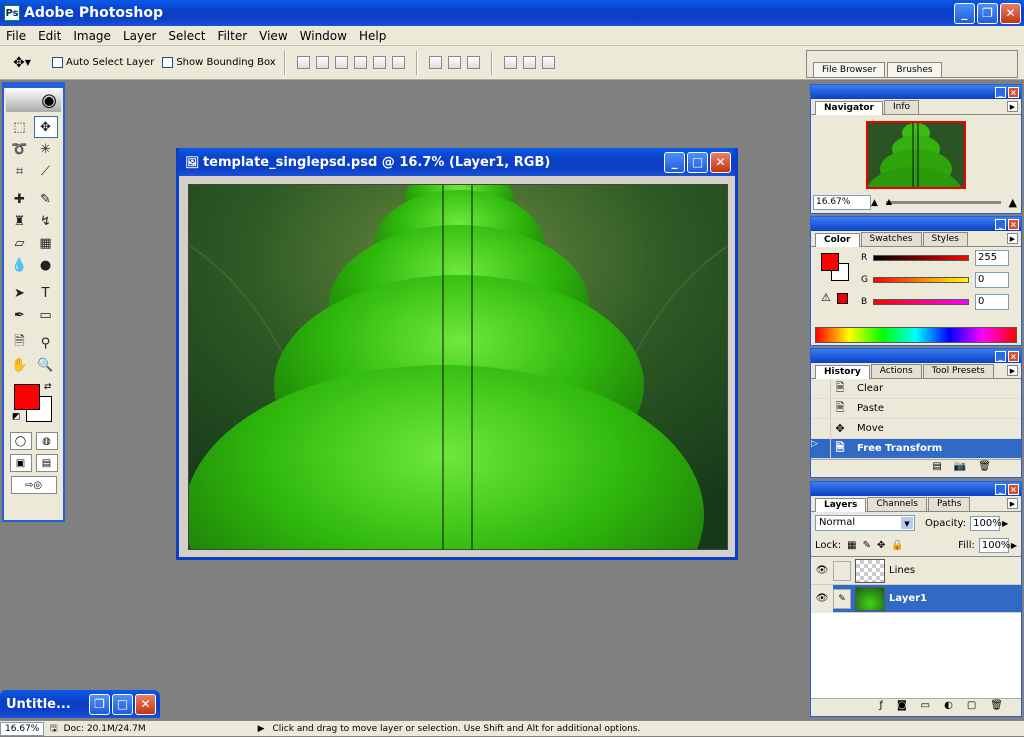 The image size is (1024, 737). I want to click on menu-help: Help, so click(372, 36).